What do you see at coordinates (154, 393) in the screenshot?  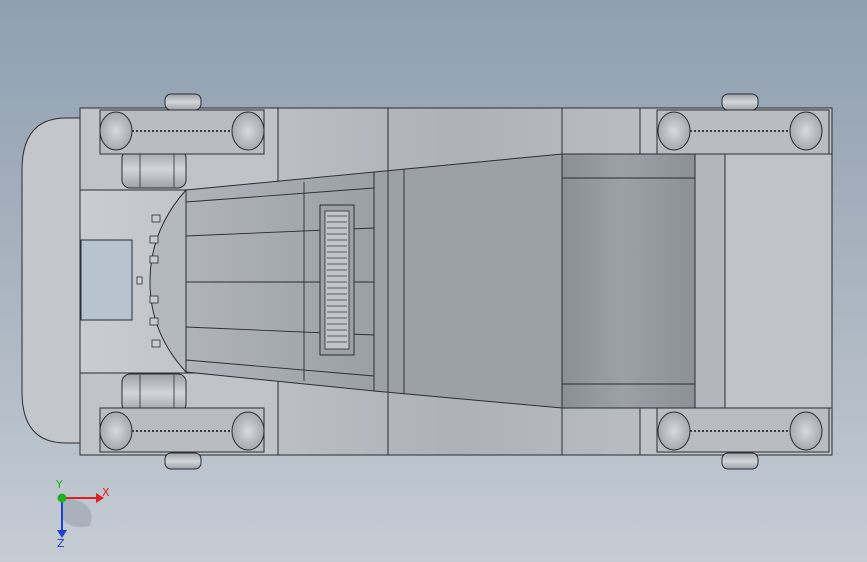 I see `front-right-lamp` at bounding box center [154, 393].